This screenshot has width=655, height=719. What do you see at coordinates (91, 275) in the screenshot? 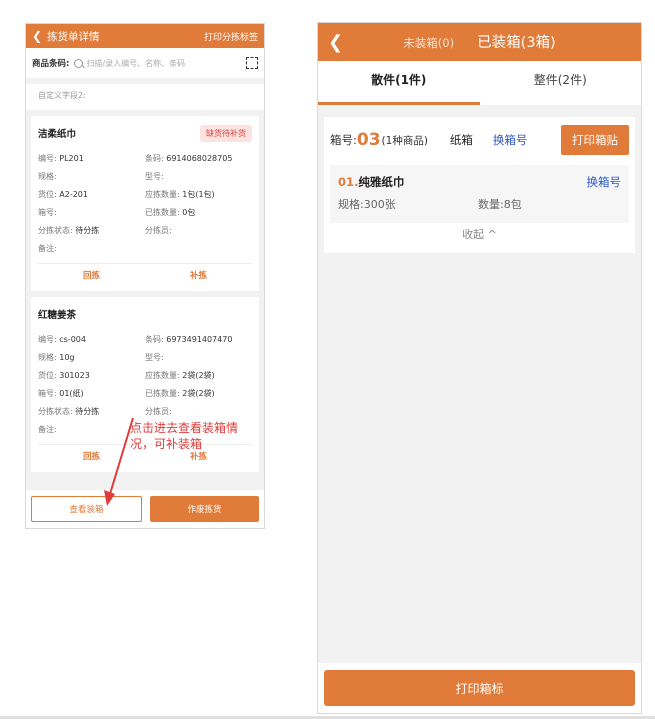
I see `repick-button: 回拣` at bounding box center [91, 275].